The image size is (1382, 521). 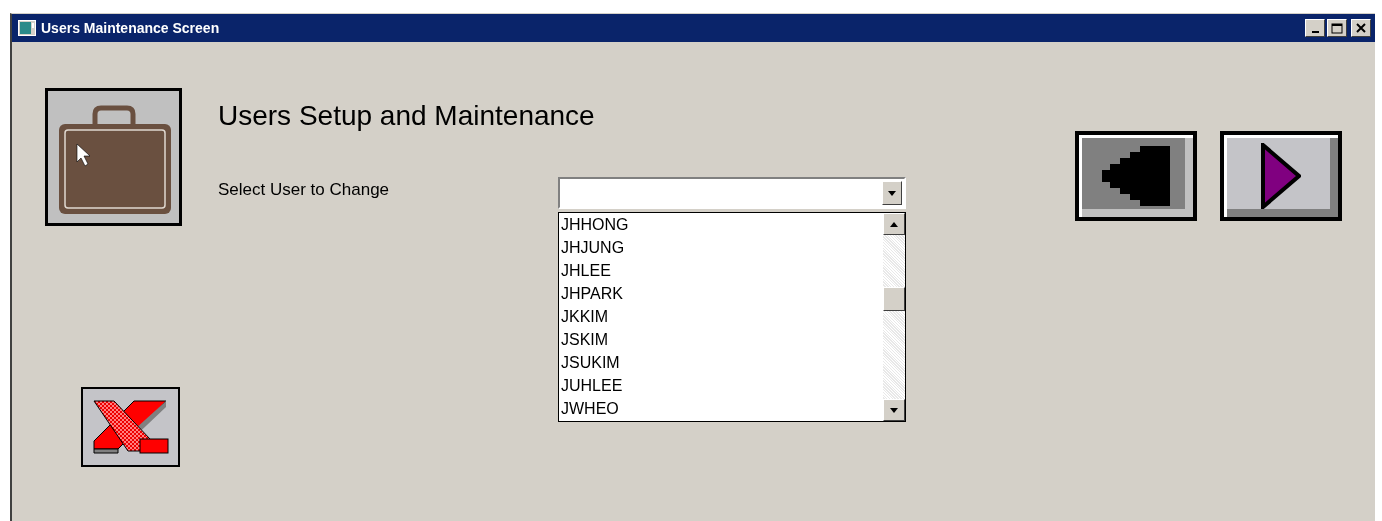 I want to click on close-button, so click(x=1361, y=28).